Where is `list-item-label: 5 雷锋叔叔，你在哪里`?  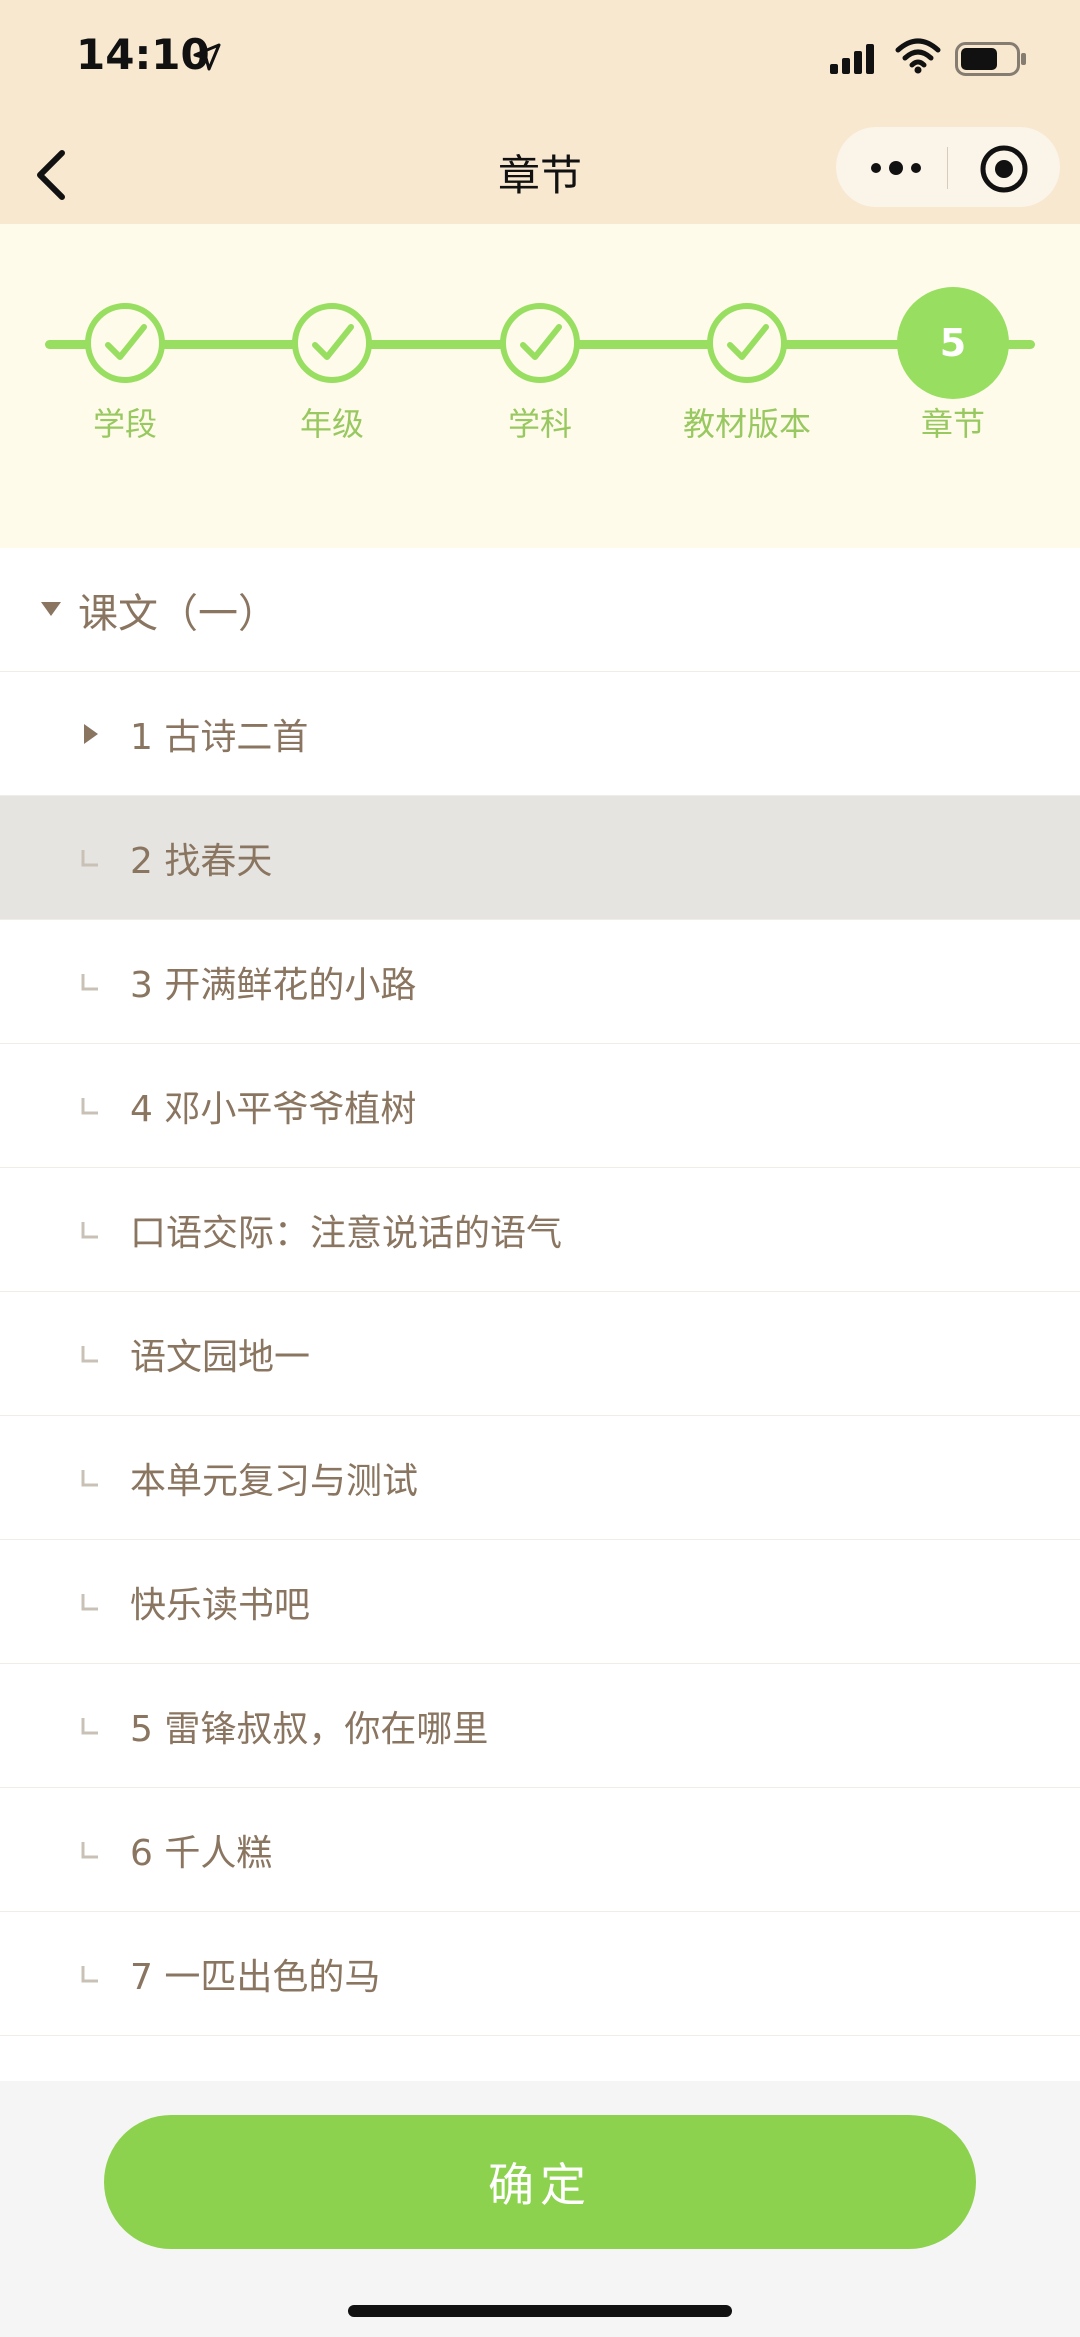 list-item-label: 5 雷锋叔叔，你在哪里 is located at coordinates (309, 1729).